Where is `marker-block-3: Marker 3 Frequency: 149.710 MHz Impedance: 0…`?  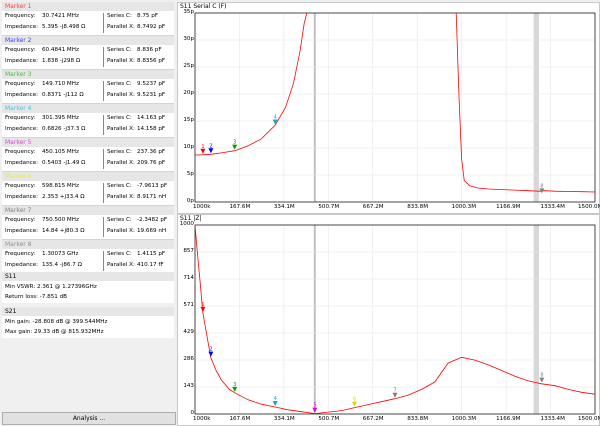 marker-block-3: Marker 3 Frequency: 149.710 MHz Impedance: 0… is located at coordinates (88, 87).